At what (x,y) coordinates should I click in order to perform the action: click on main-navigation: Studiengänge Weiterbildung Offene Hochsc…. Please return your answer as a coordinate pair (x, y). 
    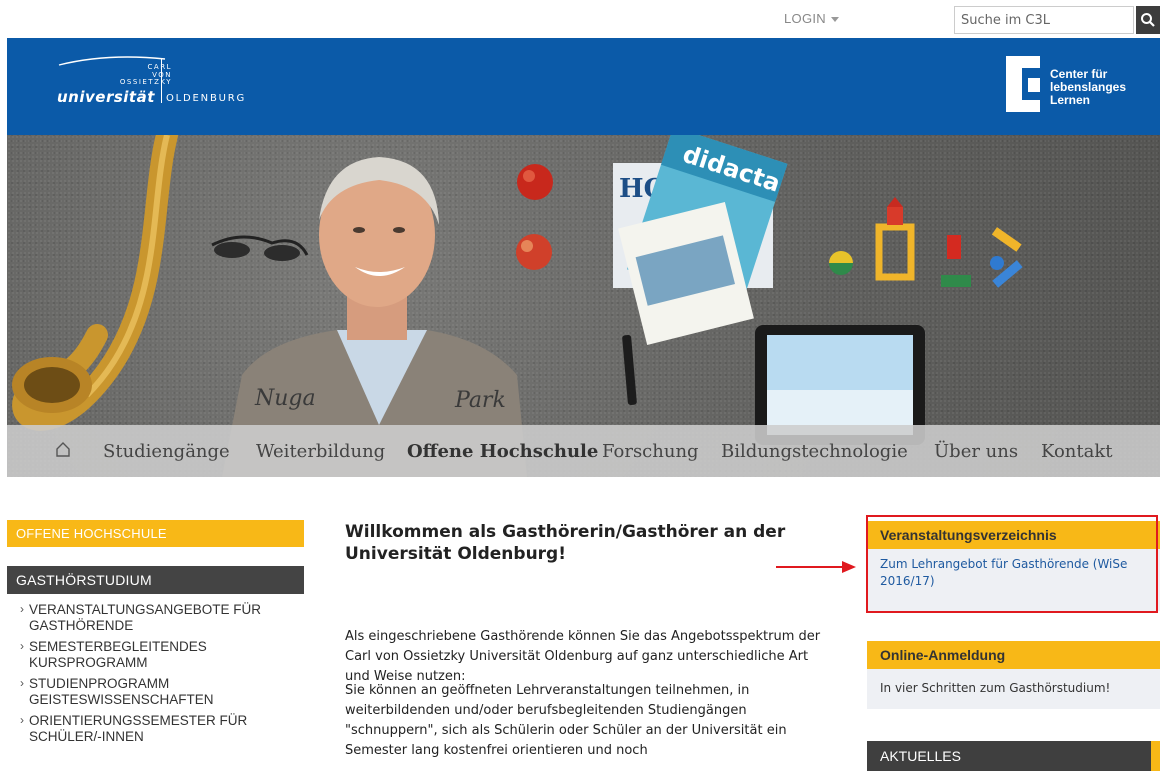
    Looking at the image, I should click on (583, 451).